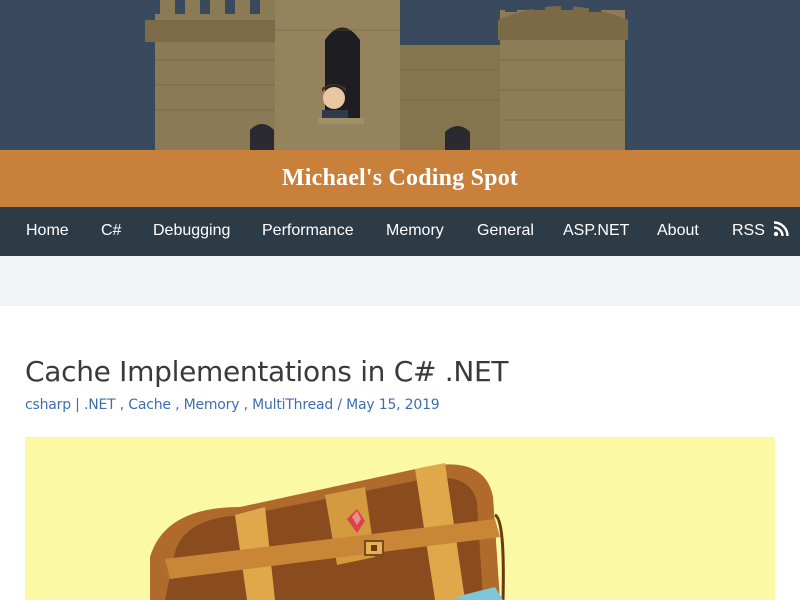 Image resolution: width=800 pixels, height=600 pixels. I want to click on nav-item-memory: Memory, so click(415, 231).